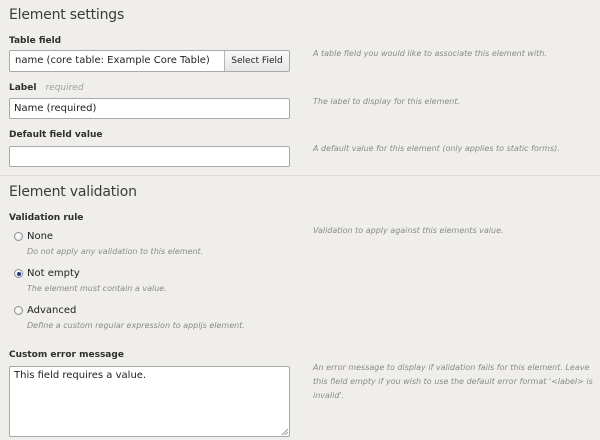  Describe the element at coordinates (117, 61) in the screenshot. I see `table-field-input: name (core table: Example Core Table)` at that location.